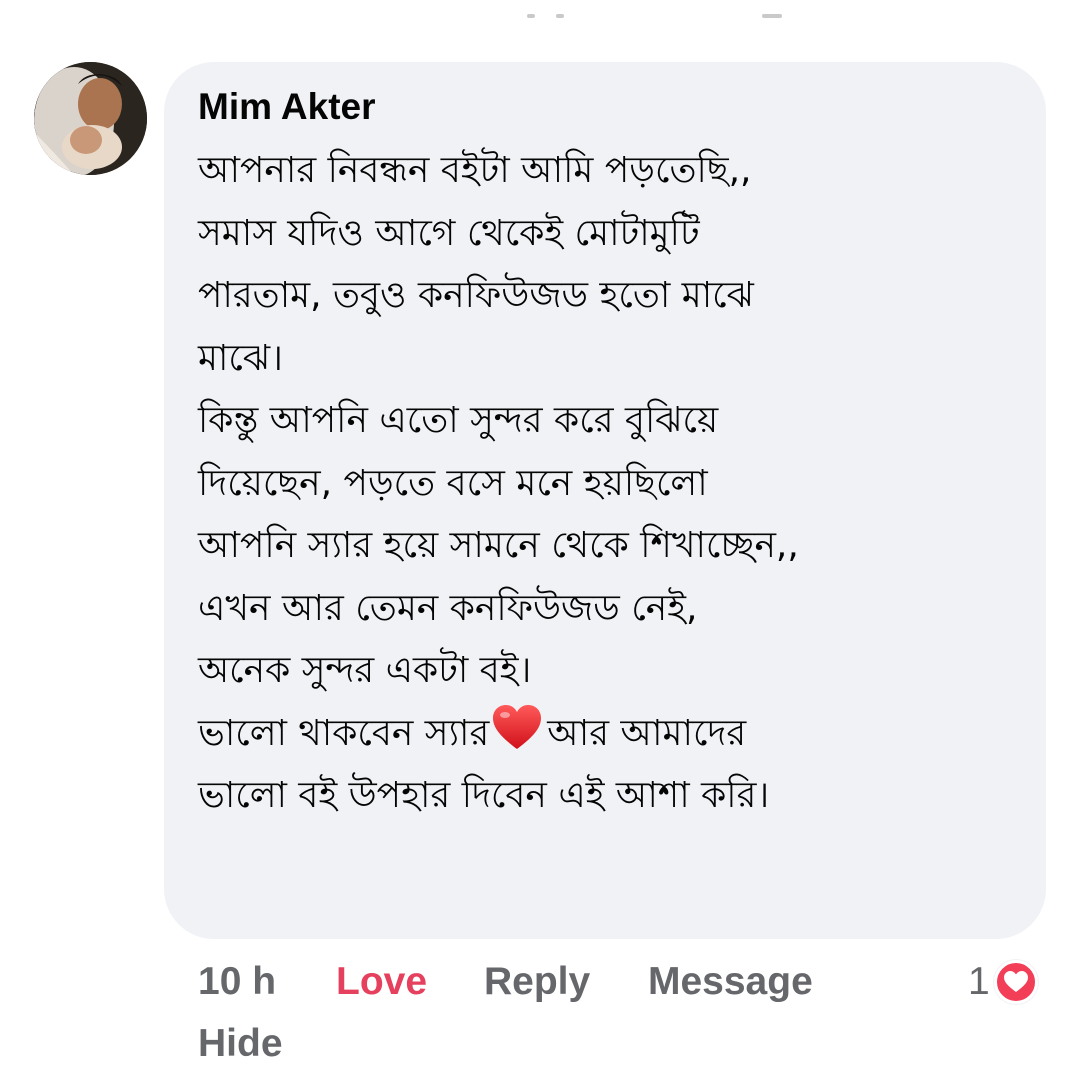 The image size is (1080, 1090). What do you see at coordinates (475, 170) in the screenshot?
I see `comment-line: আপনার নিবন্ধন বইটা আমি পড়তেছি,,` at bounding box center [475, 170].